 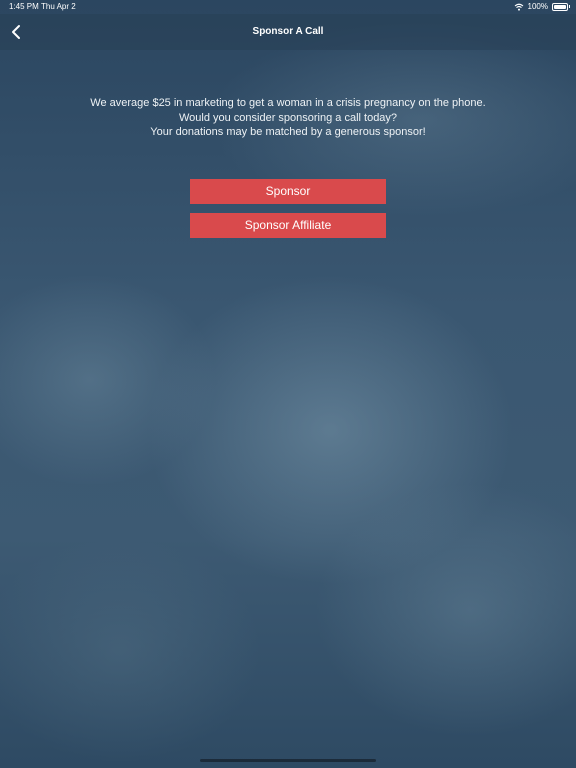 I want to click on battery-percentage: 100%, so click(x=537, y=6).